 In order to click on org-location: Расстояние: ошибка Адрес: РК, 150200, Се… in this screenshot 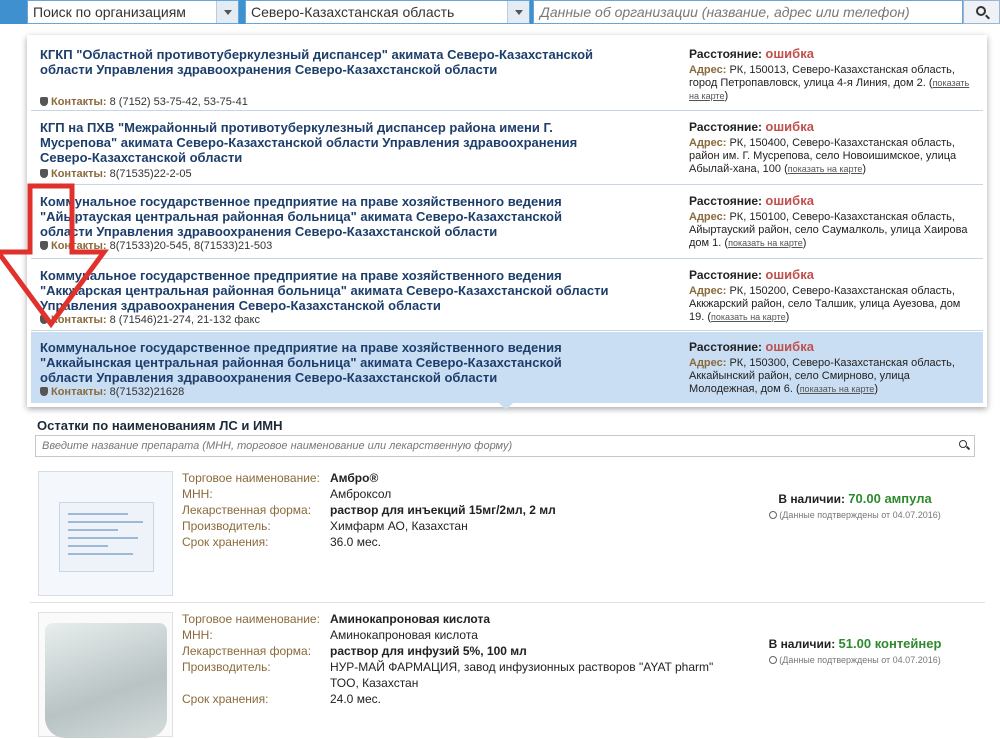, I will do `click(831, 296)`.